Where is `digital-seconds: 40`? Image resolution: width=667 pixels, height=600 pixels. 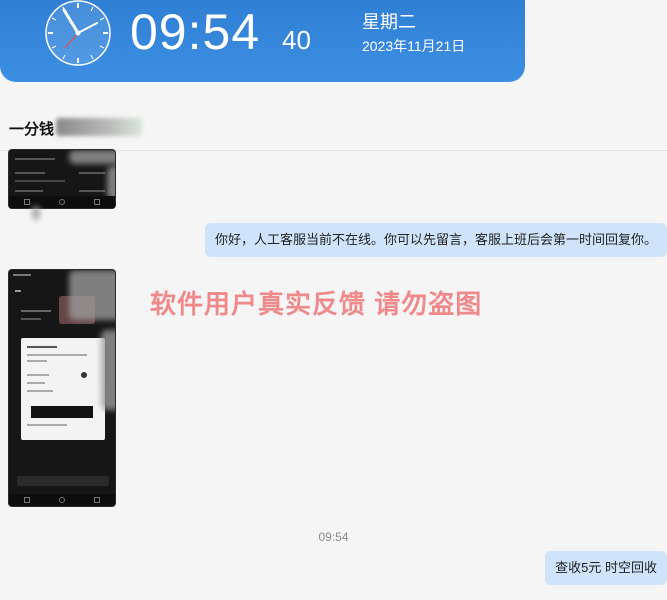
digital-seconds: 40 is located at coordinates (296, 40).